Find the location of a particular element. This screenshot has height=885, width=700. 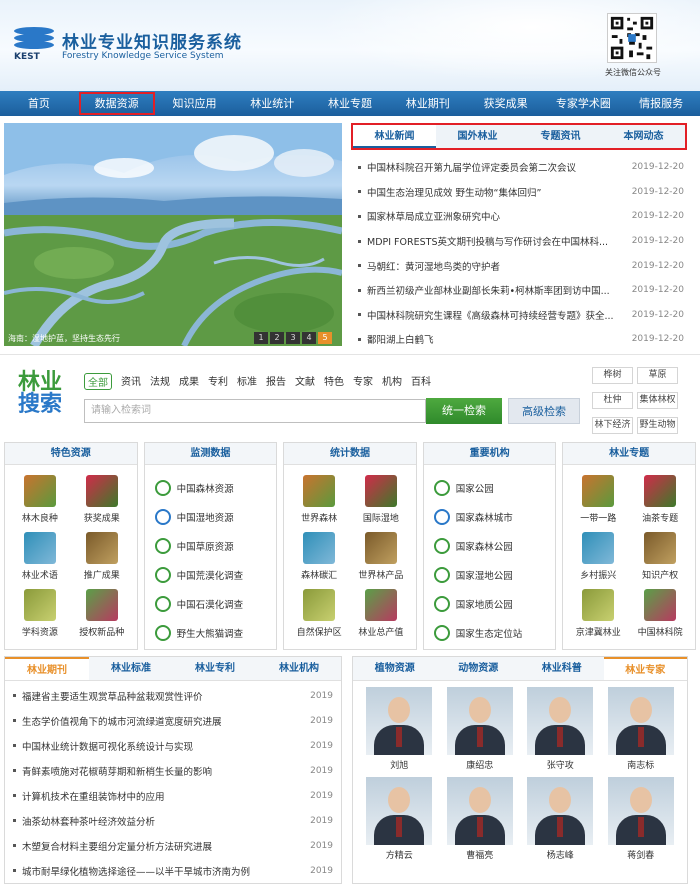

expert-name: 曹福亮 is located at coordinates (480, 854).